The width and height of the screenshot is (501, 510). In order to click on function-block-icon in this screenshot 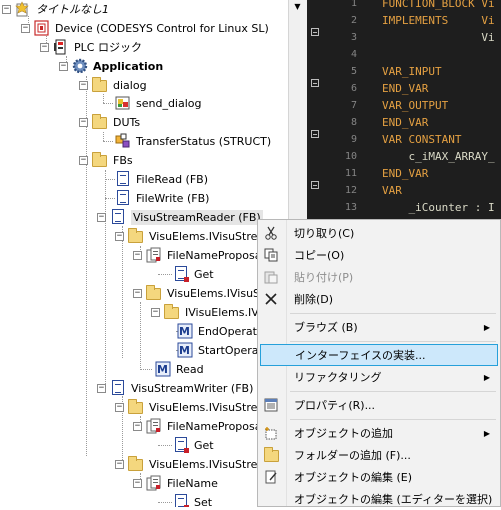, I will do `click(123, 198)`.